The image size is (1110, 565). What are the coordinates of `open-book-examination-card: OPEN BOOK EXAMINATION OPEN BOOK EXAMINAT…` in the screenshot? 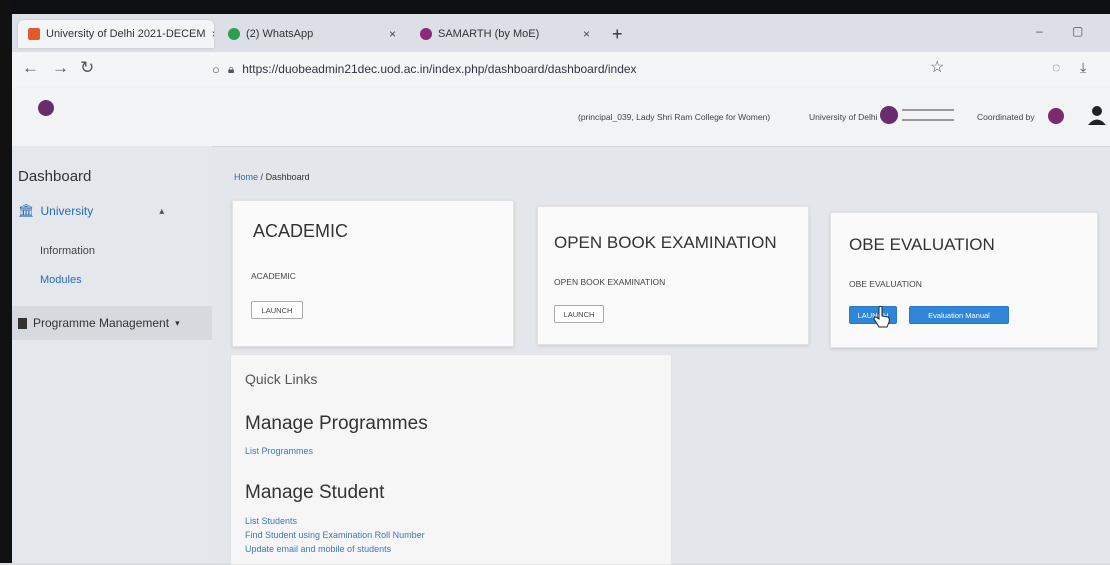 It's located at (673, 275).